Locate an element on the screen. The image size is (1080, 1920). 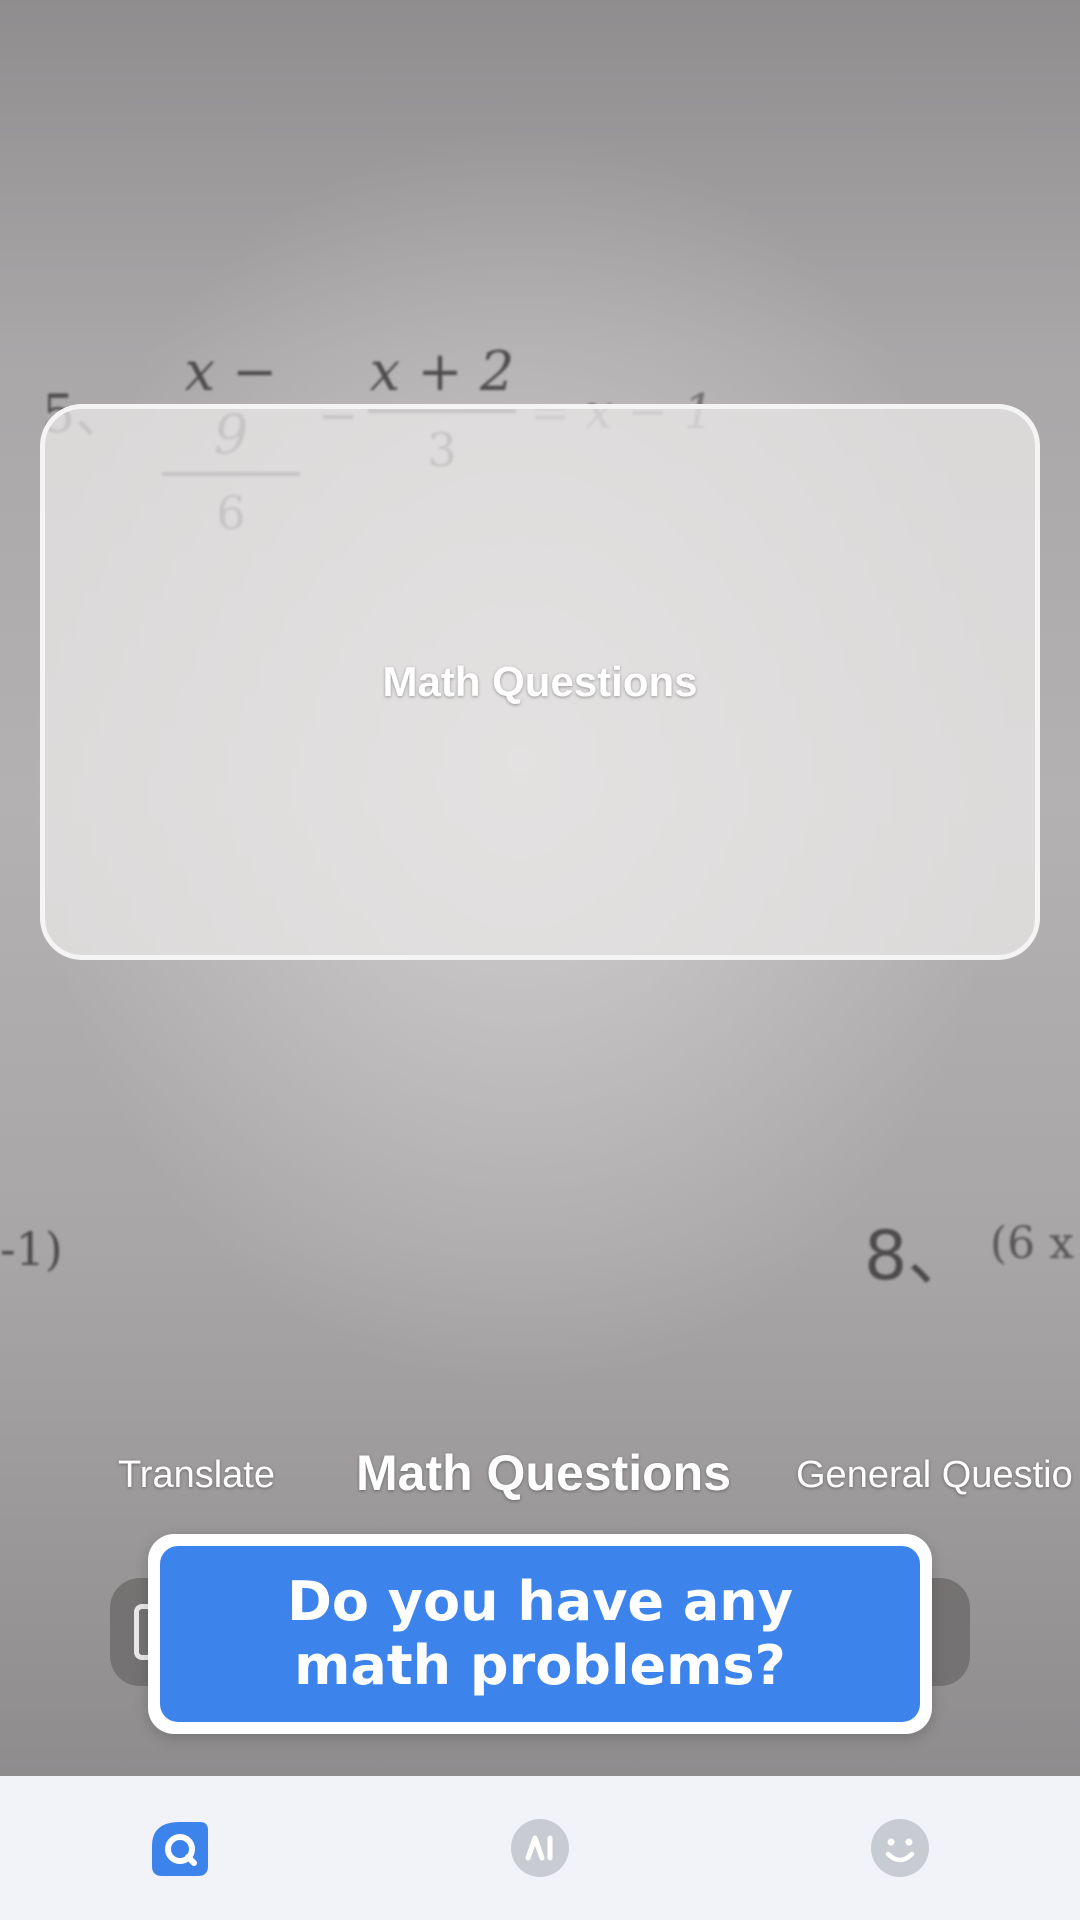
scan-frame-label: Math Questions is located at coordinates (540, 681).